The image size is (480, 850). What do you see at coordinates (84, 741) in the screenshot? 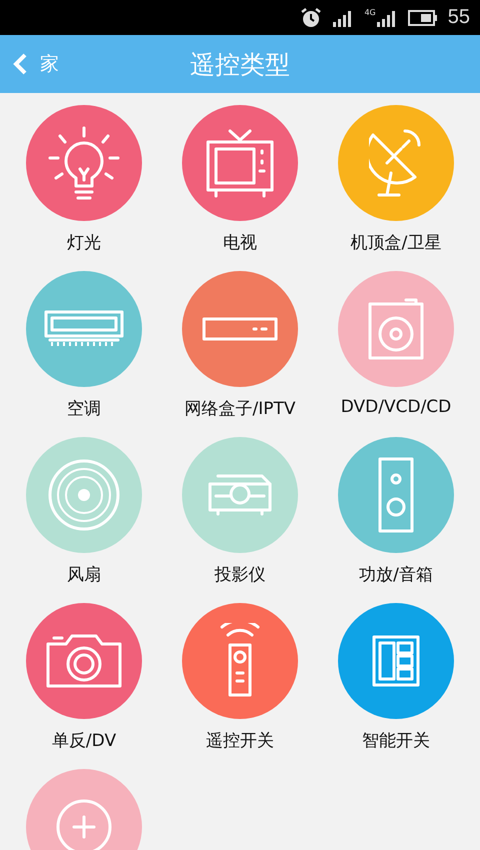
I see `device-type-label: 单反/DV` at bounding box center [84, 741].